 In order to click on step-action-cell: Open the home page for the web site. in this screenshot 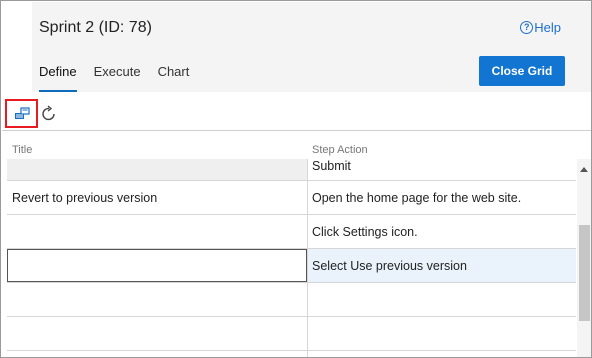, I will do `click(442, 197)`.